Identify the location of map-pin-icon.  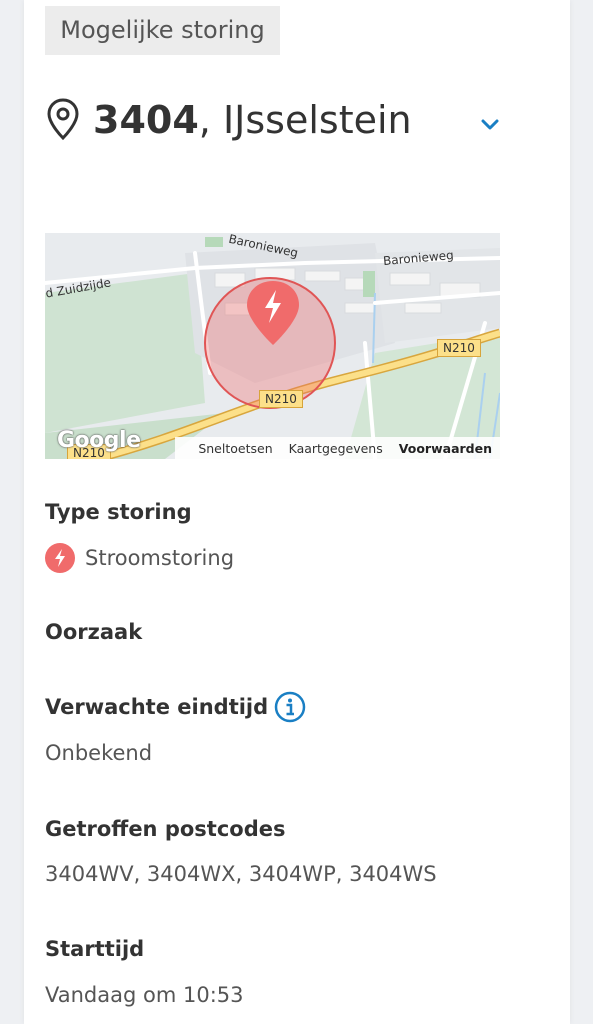
(63, 120).